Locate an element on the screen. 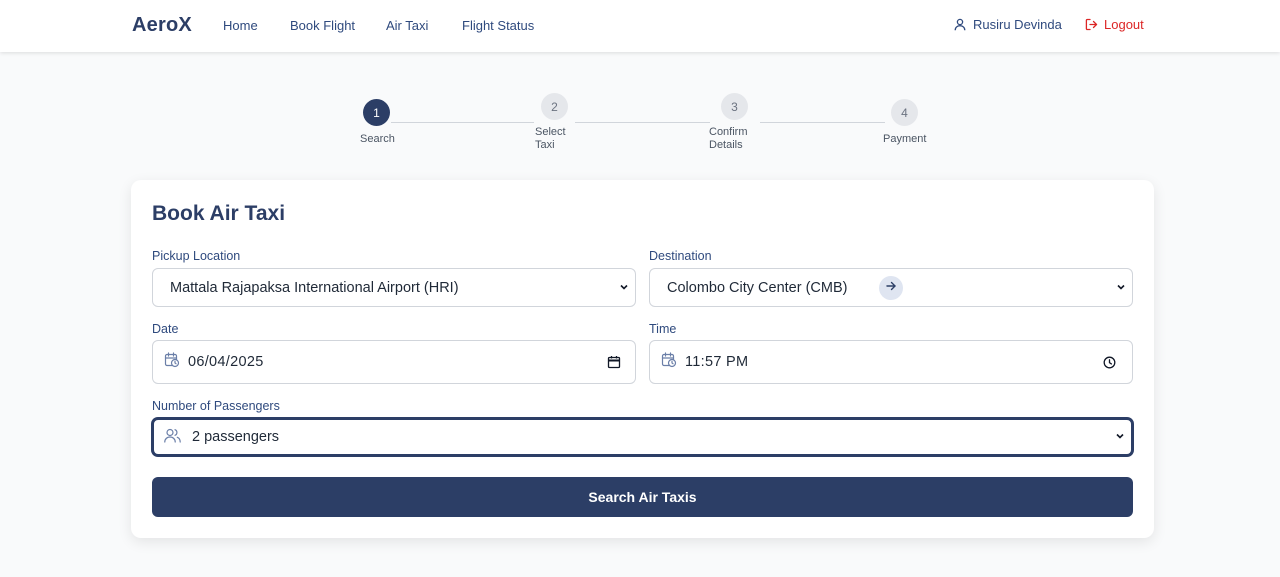 This screenshot has height=577, width=1280. passengers-select: 2 passengers is located at coordinates (642, 437).